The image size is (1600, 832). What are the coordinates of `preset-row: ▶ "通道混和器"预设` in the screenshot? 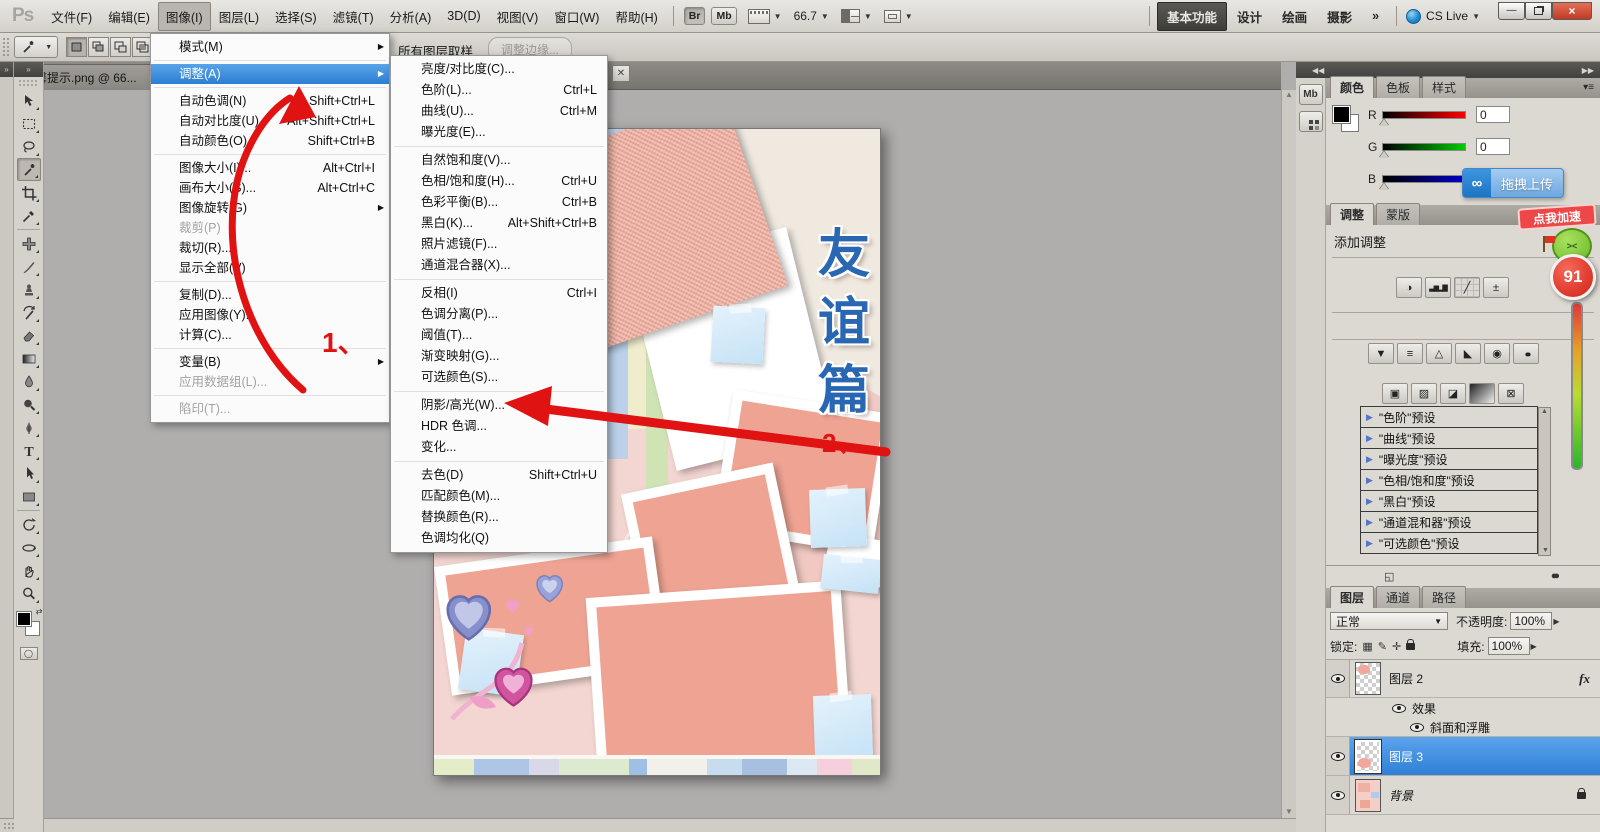 It's located at (1449, 522).